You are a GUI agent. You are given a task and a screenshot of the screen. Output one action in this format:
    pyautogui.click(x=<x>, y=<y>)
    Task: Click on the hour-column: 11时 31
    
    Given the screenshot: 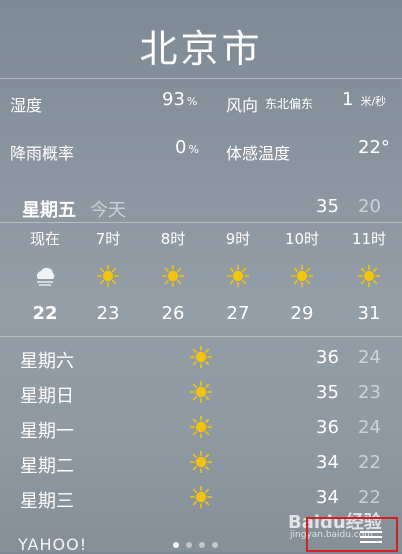 What is the action you would take?
    pyautogui.click(x=369, y=276)
    